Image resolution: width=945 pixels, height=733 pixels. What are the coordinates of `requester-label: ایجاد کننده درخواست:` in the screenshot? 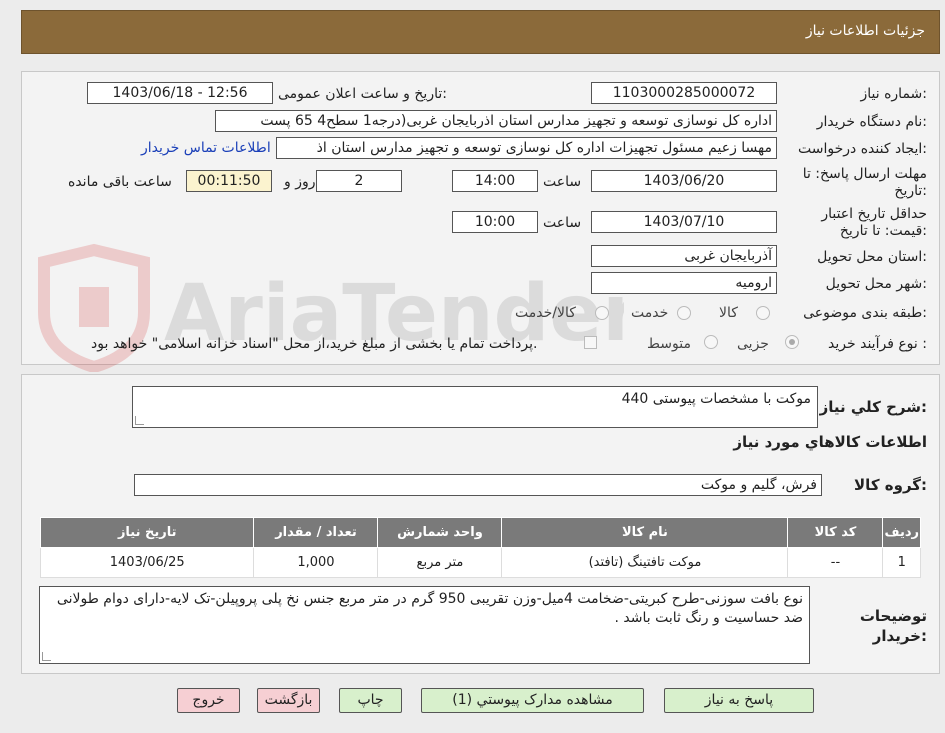 It's located at (862, 149).